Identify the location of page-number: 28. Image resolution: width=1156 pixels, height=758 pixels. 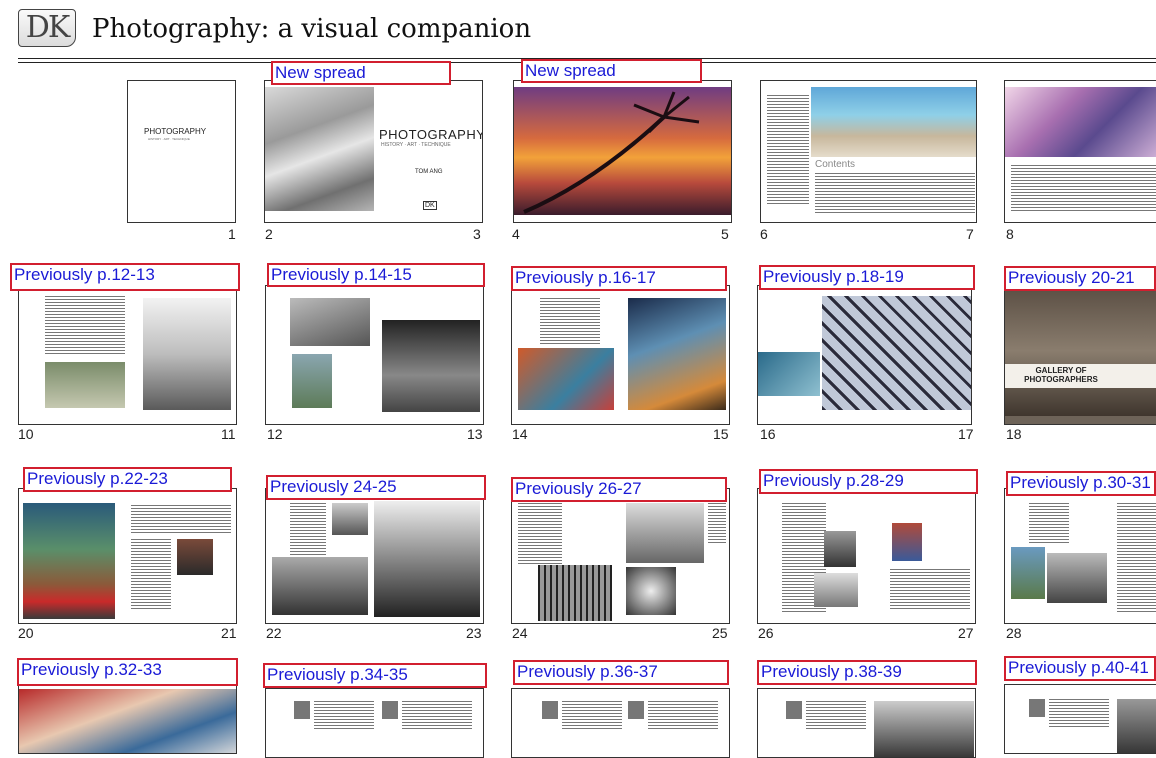
(1014, 633).